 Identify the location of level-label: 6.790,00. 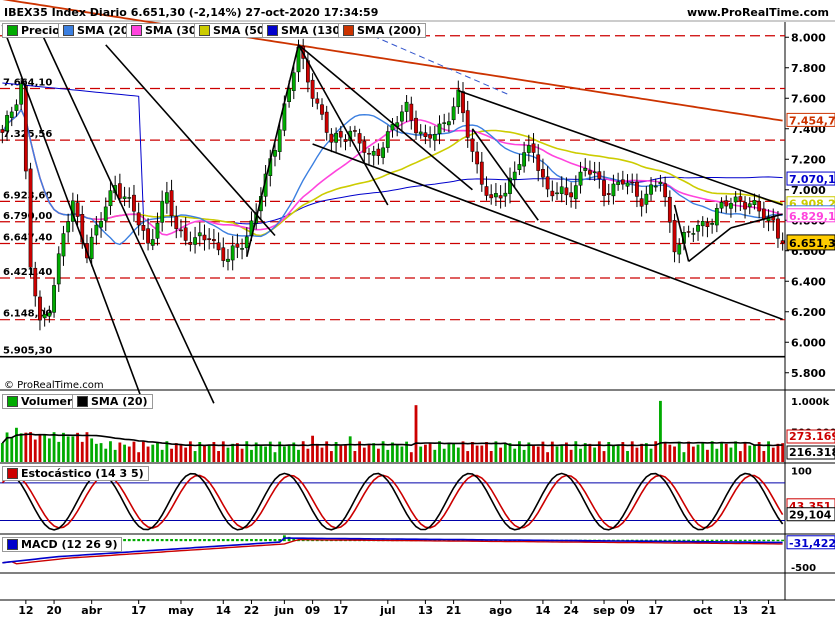
(27, 216).